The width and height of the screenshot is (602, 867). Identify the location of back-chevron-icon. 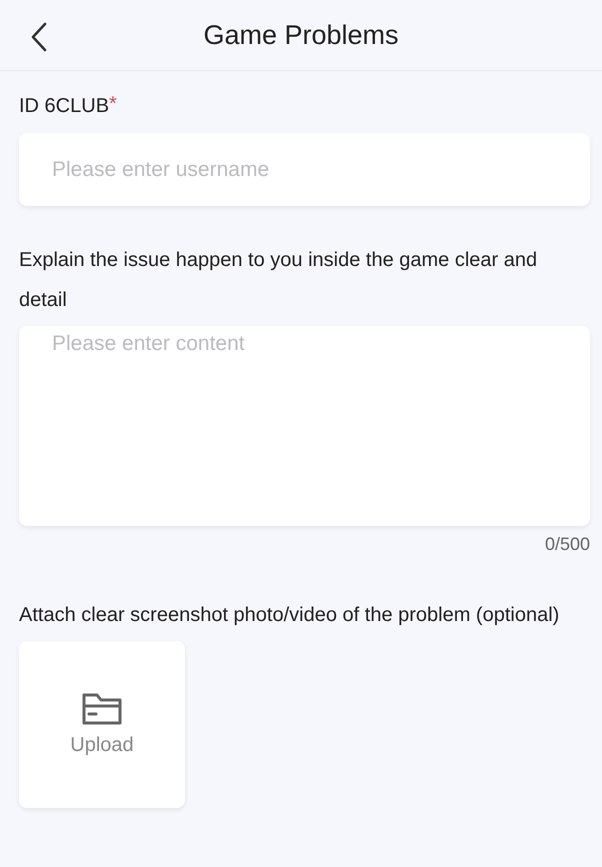
(39, 37).